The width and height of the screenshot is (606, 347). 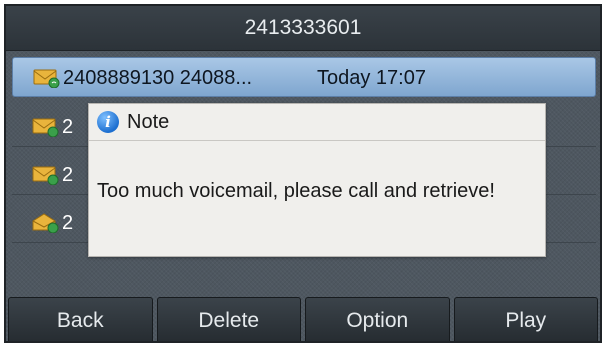 I want to click on play-button: Play, so click(x=525, y=319).